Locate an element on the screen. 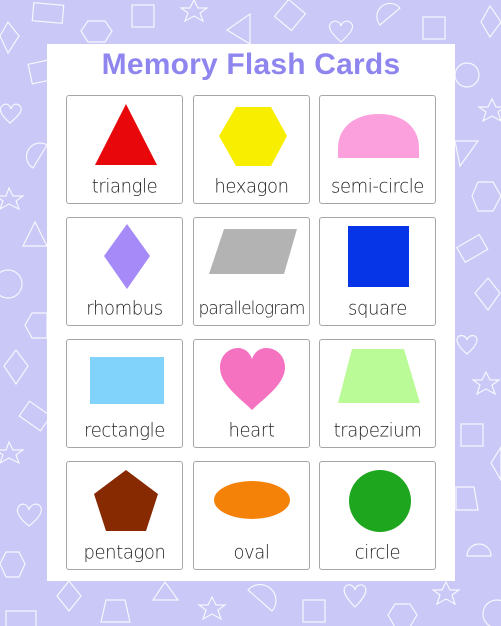 The height and width of the screenshot is (626, 501). bg-heart2-icon is located at coordinates (11, 113).